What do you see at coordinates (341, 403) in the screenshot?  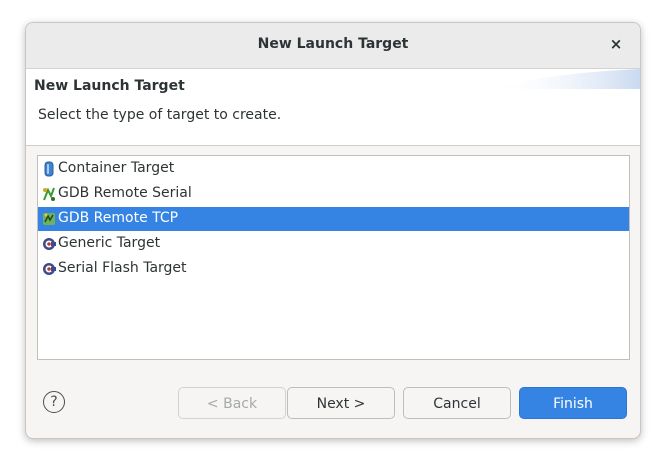 I see `next-button: Next >` at bounding box center [341, 403].